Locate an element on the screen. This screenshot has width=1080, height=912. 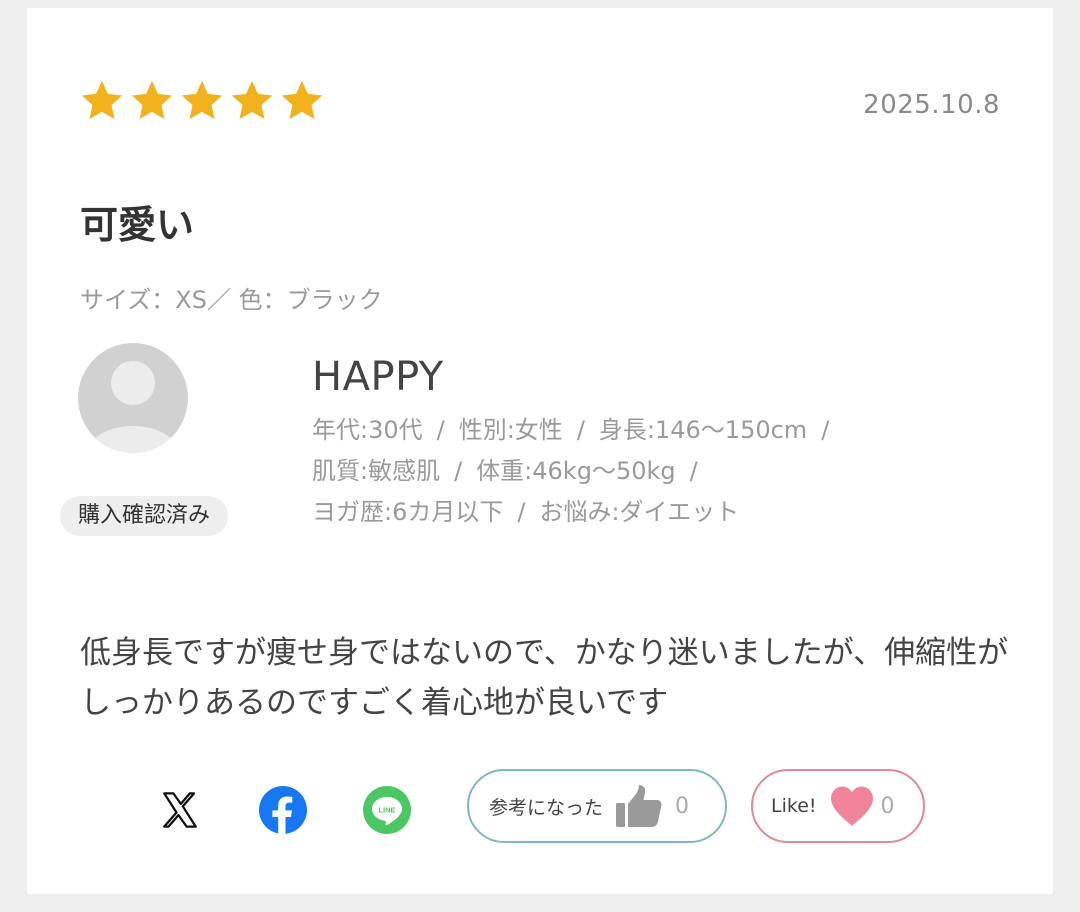
x-icon is located at coordinates (180, 810).